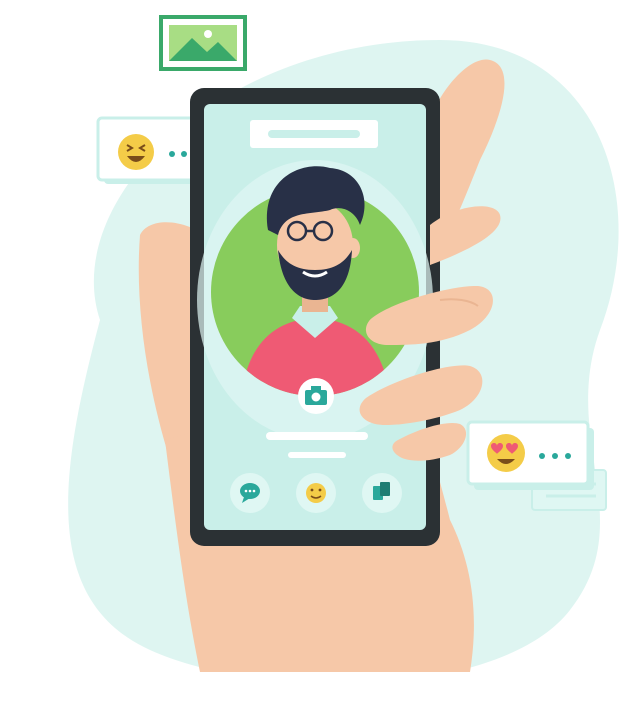 The height and width of the screenshot is (708, 641). Describe the element at coordinates (506, 453) in the screenshot. I see `heart-eyes-emoji-icon` at that location.